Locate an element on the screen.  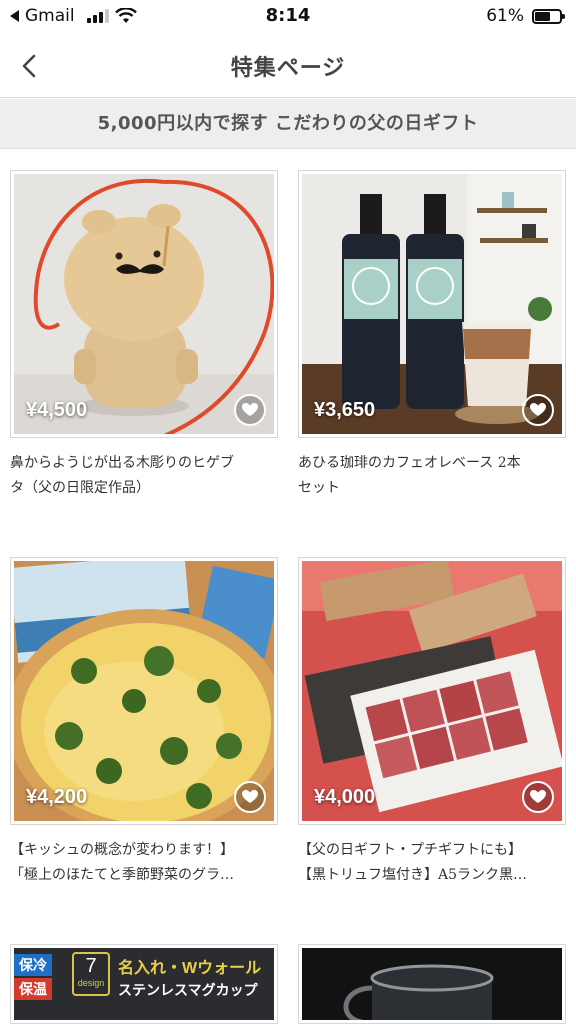
design-badge: 7 design is located at coordinates (91, 974).